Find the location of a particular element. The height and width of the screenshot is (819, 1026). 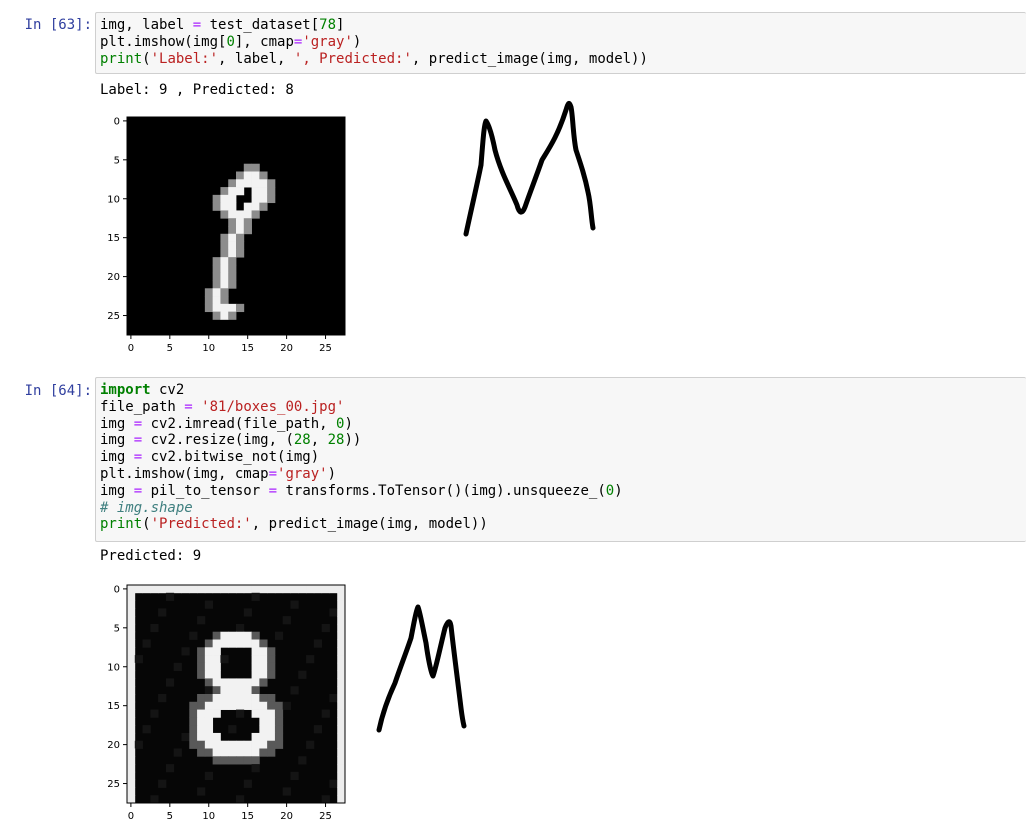

code-line: img = cv2.resize(img, (28, 28)) is located at coordinates (561, 440).